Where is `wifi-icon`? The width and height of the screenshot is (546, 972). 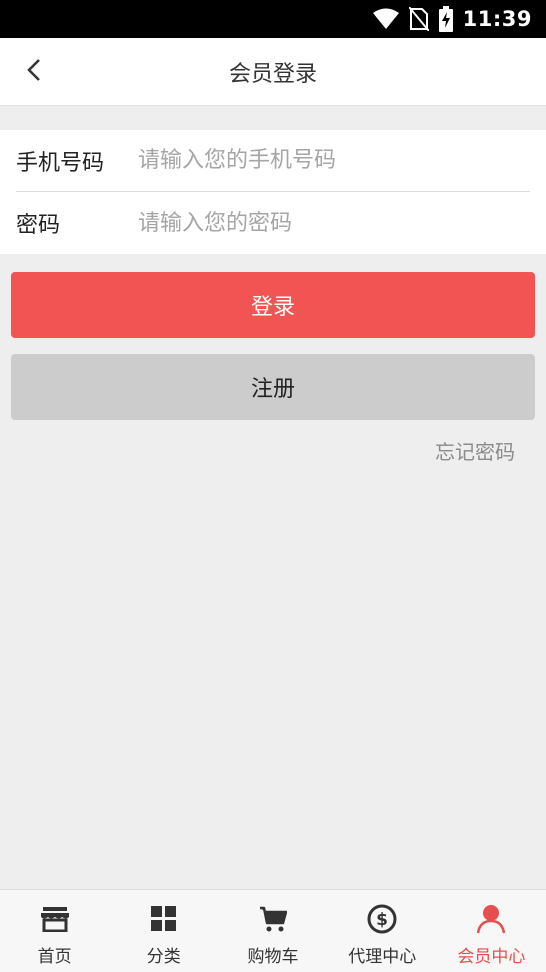 wifi-icon is located at coordinates (385, 19).